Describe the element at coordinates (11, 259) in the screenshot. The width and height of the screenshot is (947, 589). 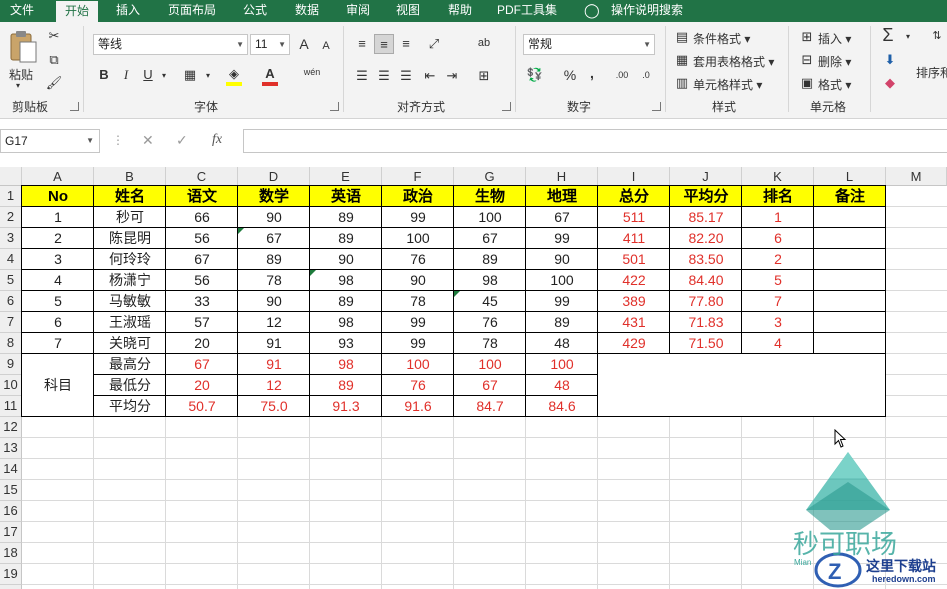
I see `row-header: 4` at that location.